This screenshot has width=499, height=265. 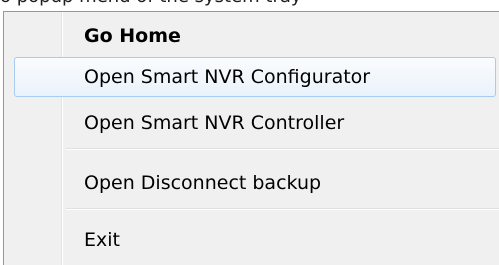 I want to click on menu-item-open-configurator: Open Smart NVR Configurator, so click(x=255, y=77).